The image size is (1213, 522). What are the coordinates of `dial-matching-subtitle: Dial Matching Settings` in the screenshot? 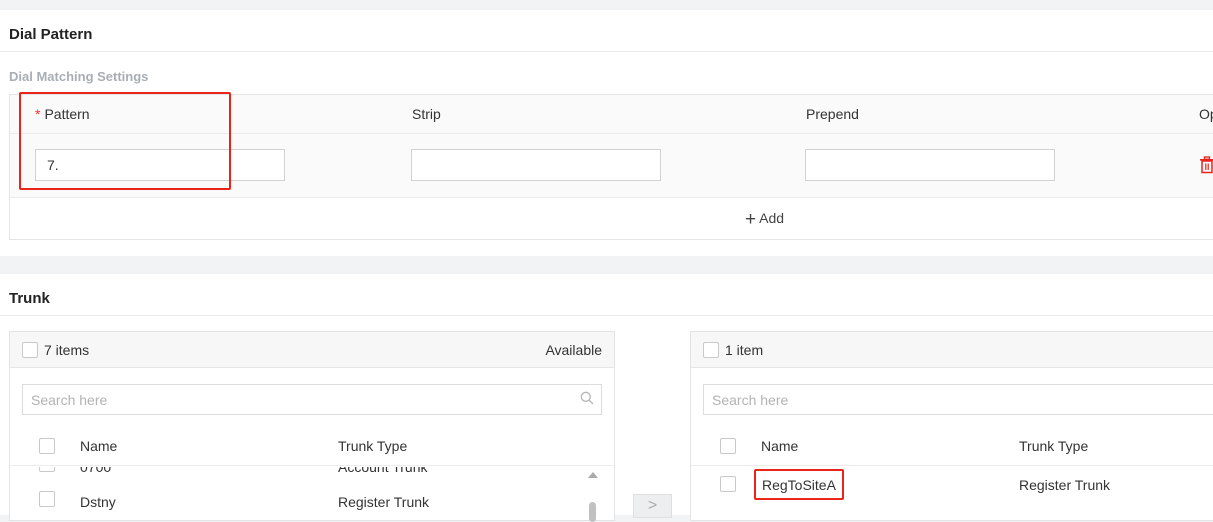 It's located at (79, 76).